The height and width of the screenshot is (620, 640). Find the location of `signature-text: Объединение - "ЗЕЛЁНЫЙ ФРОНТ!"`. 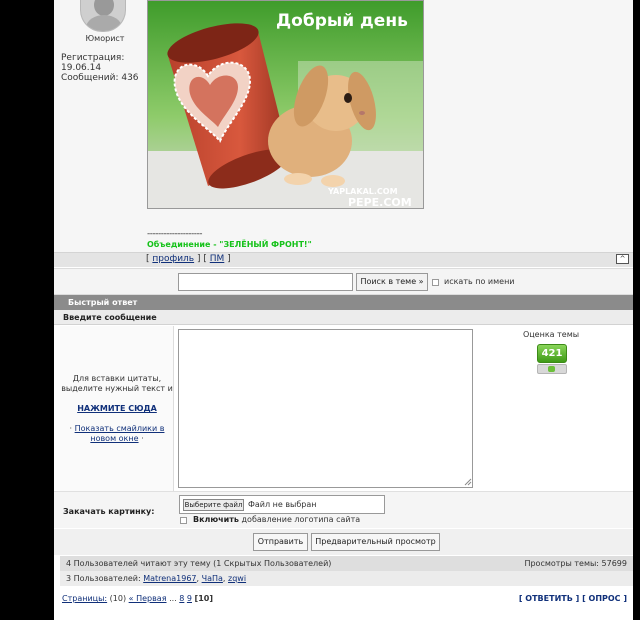

signature-text: Объединение - "ЗЕЛЁНЫЙ ФРОНТ!" is located at coordinates (229, 244).